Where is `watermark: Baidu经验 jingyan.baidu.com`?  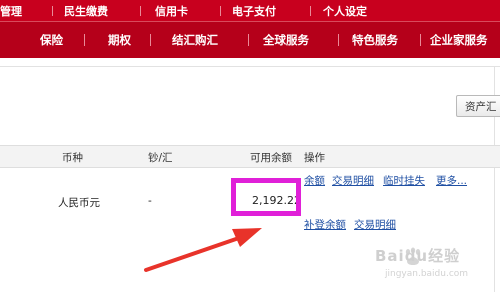
watermark: Baidu经验 jingyan.baidu.com is located at coordinates (434, 264).